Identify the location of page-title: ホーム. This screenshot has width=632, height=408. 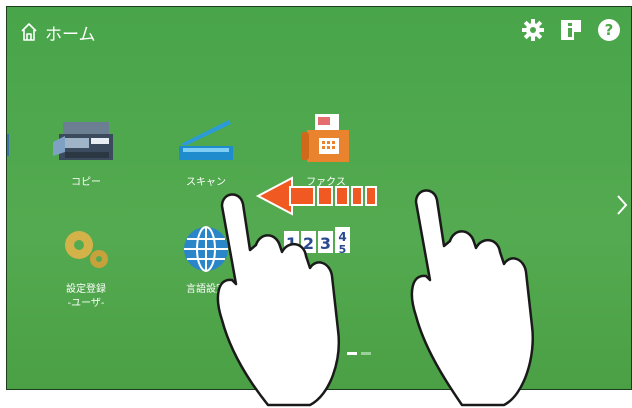
(70, 35).